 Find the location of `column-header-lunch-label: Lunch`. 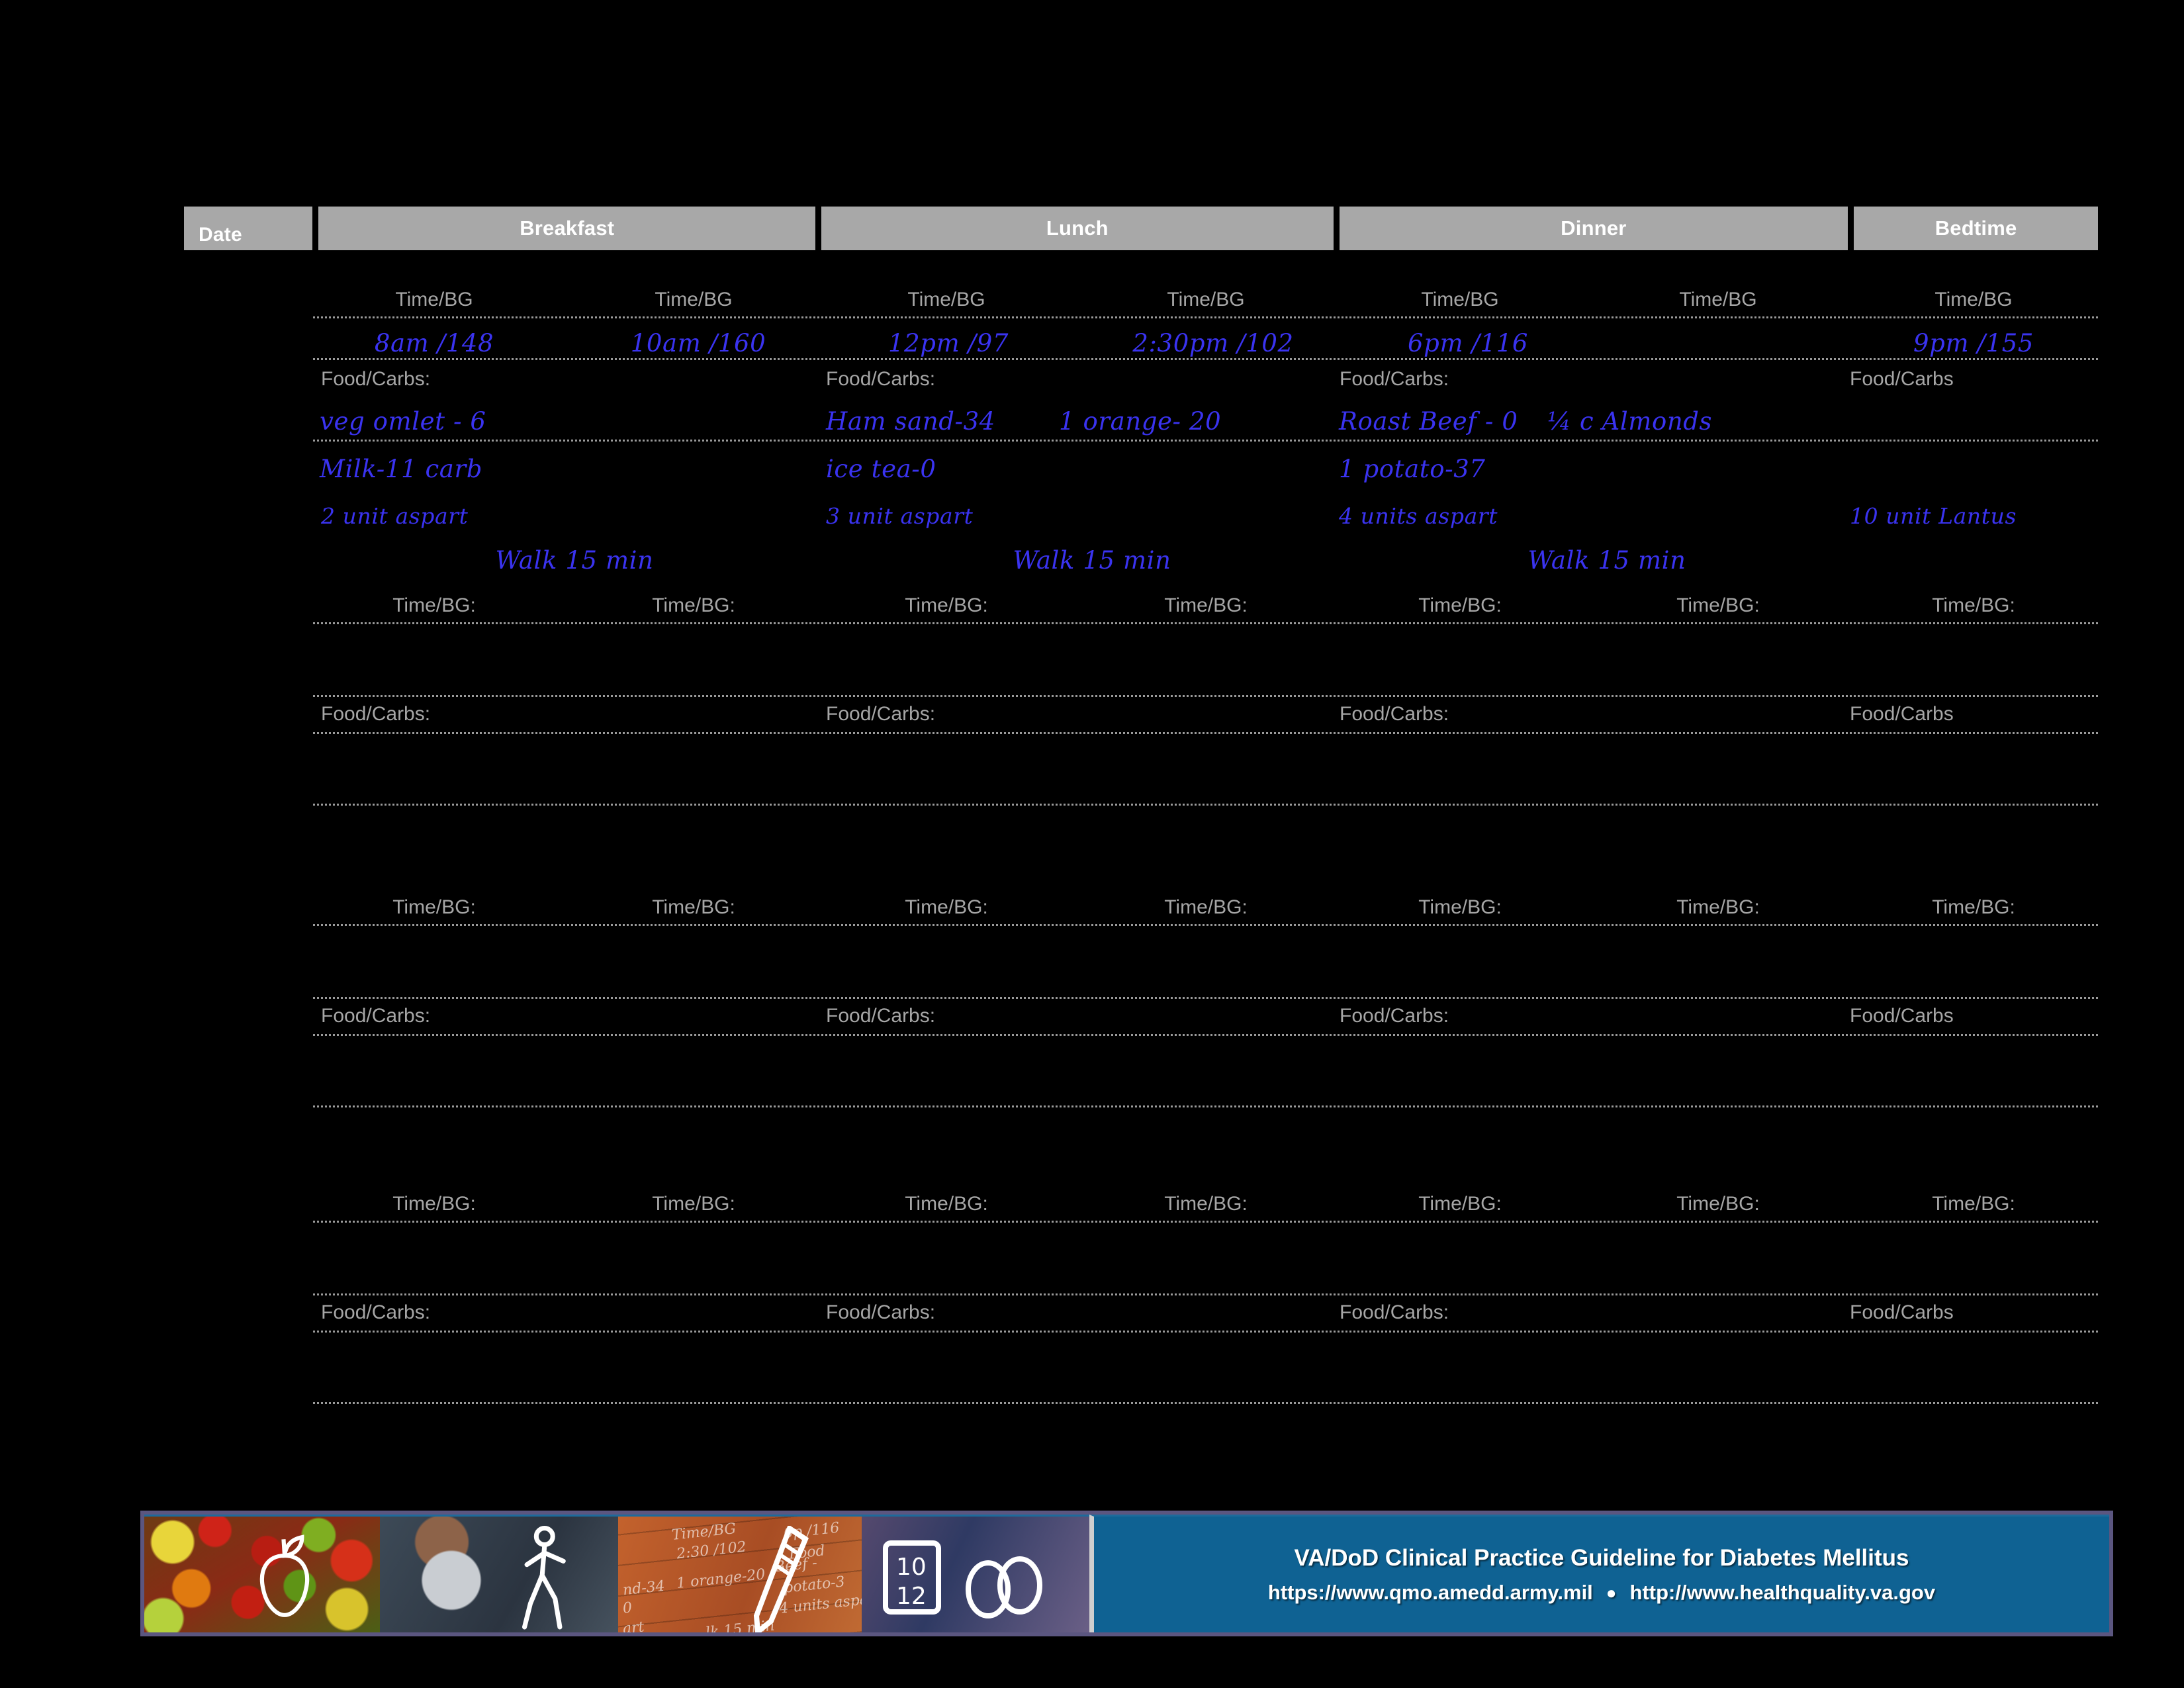

column-header-lunch-label: Lunch is located at coordinates (1077, 228).